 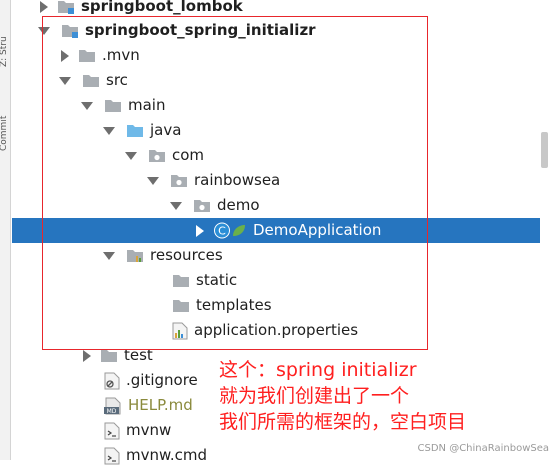 I want to click on tree-item-label: application.properties, so click(x=276, y=330).